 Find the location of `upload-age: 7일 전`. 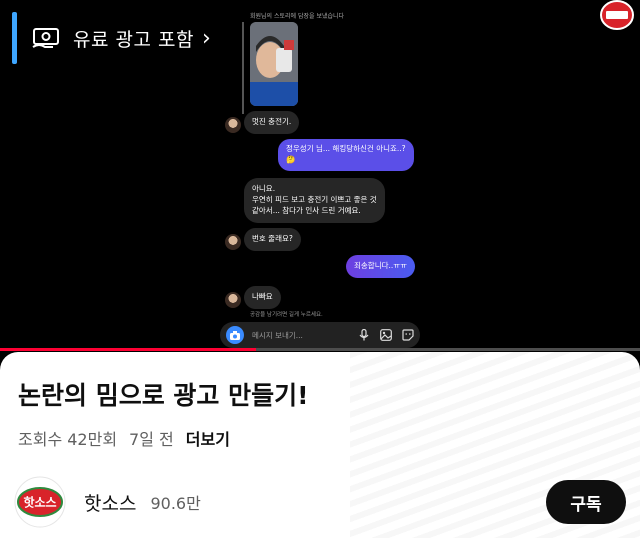

upload-age: 7일 전 is located at coordinates (151, 439).